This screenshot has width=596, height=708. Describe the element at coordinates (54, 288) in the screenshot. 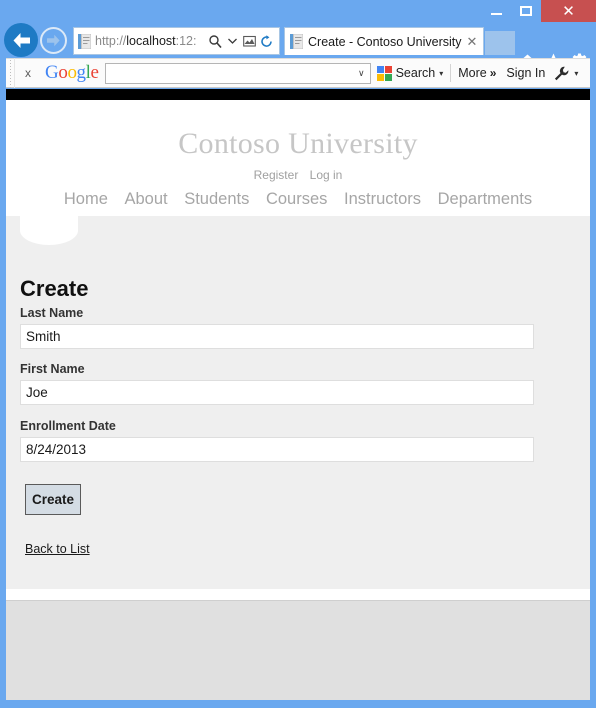

I see `page-title: Create` at that location.